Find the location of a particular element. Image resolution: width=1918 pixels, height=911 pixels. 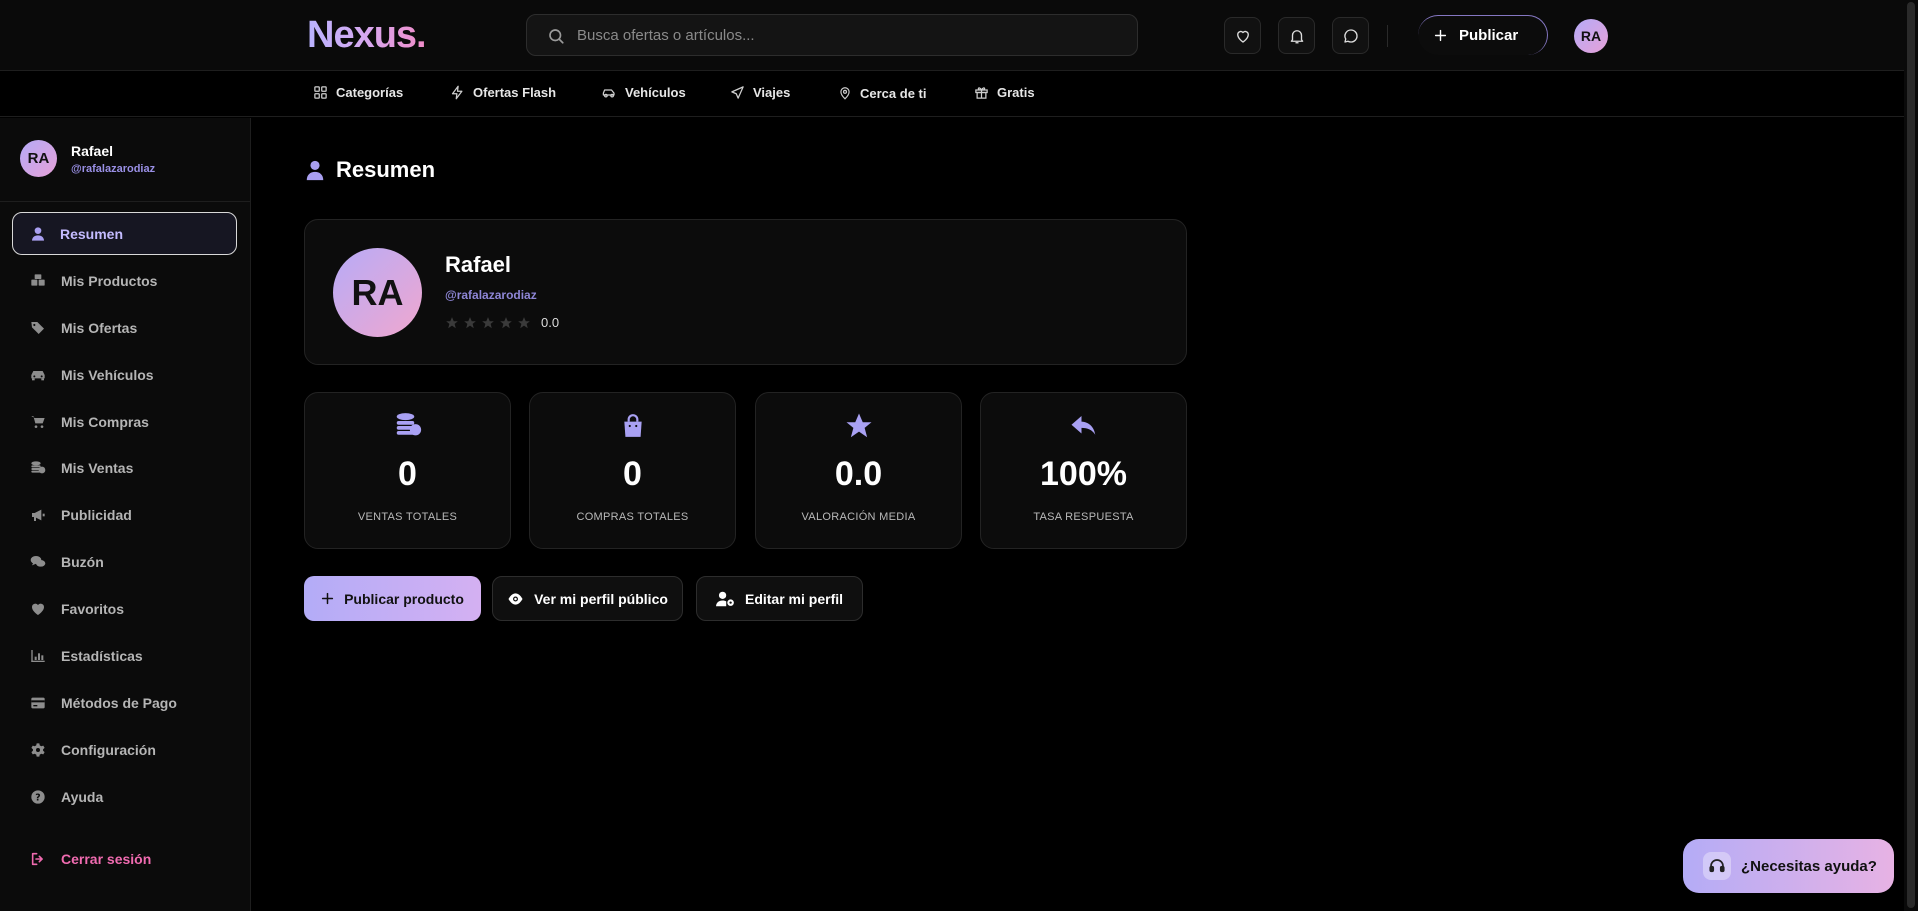

profile-name: Rafael is located at coordinates (478, 264).